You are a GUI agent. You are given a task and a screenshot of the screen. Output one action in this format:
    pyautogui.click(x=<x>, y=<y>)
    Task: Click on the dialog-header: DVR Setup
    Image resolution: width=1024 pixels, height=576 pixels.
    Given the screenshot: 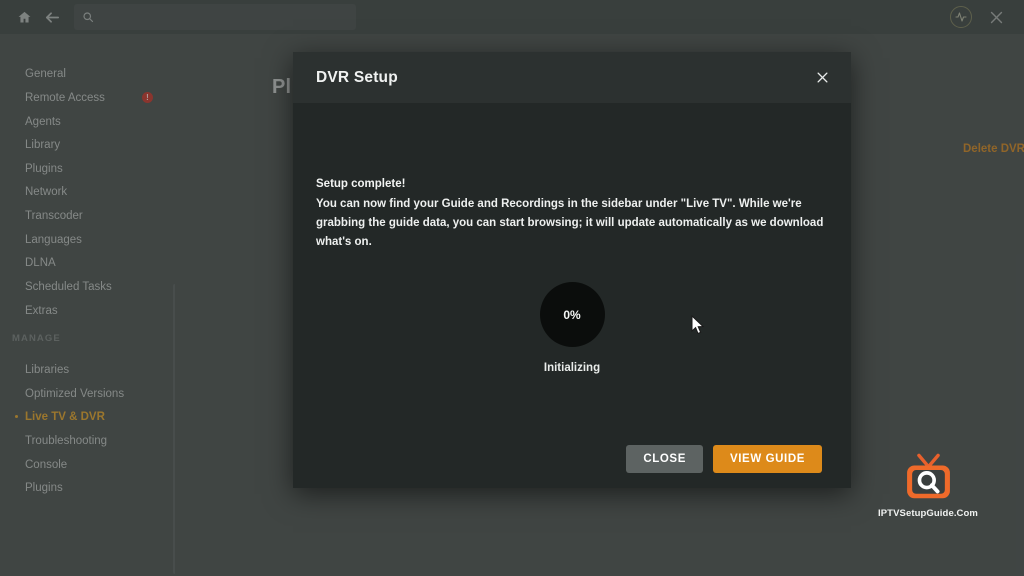 What is the action you would take?
    pyautogui.click(x=572, y=77)
    